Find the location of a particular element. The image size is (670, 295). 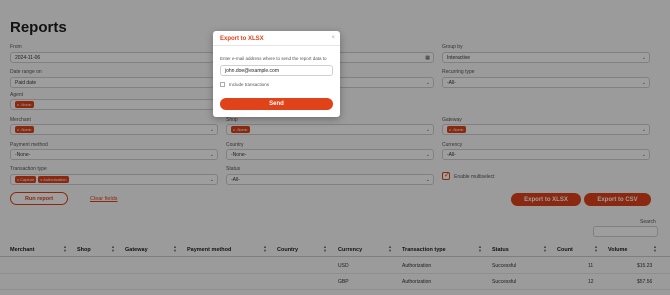

email-field: john.doe@example.com is located at coordinates (276, 70).